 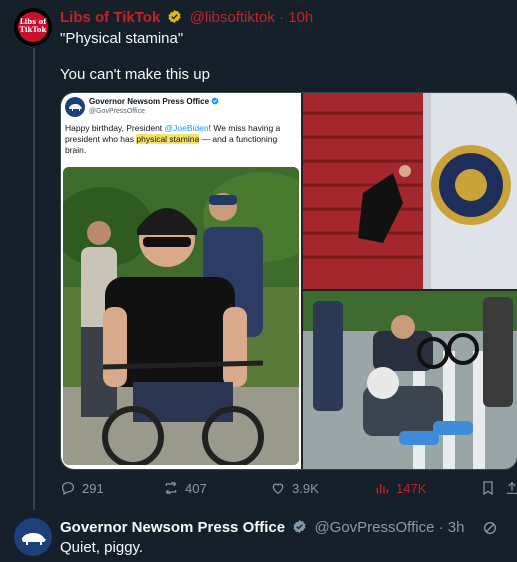 I want to click on tweet-text: Quiet, piggy., so click(x=102, y=547).